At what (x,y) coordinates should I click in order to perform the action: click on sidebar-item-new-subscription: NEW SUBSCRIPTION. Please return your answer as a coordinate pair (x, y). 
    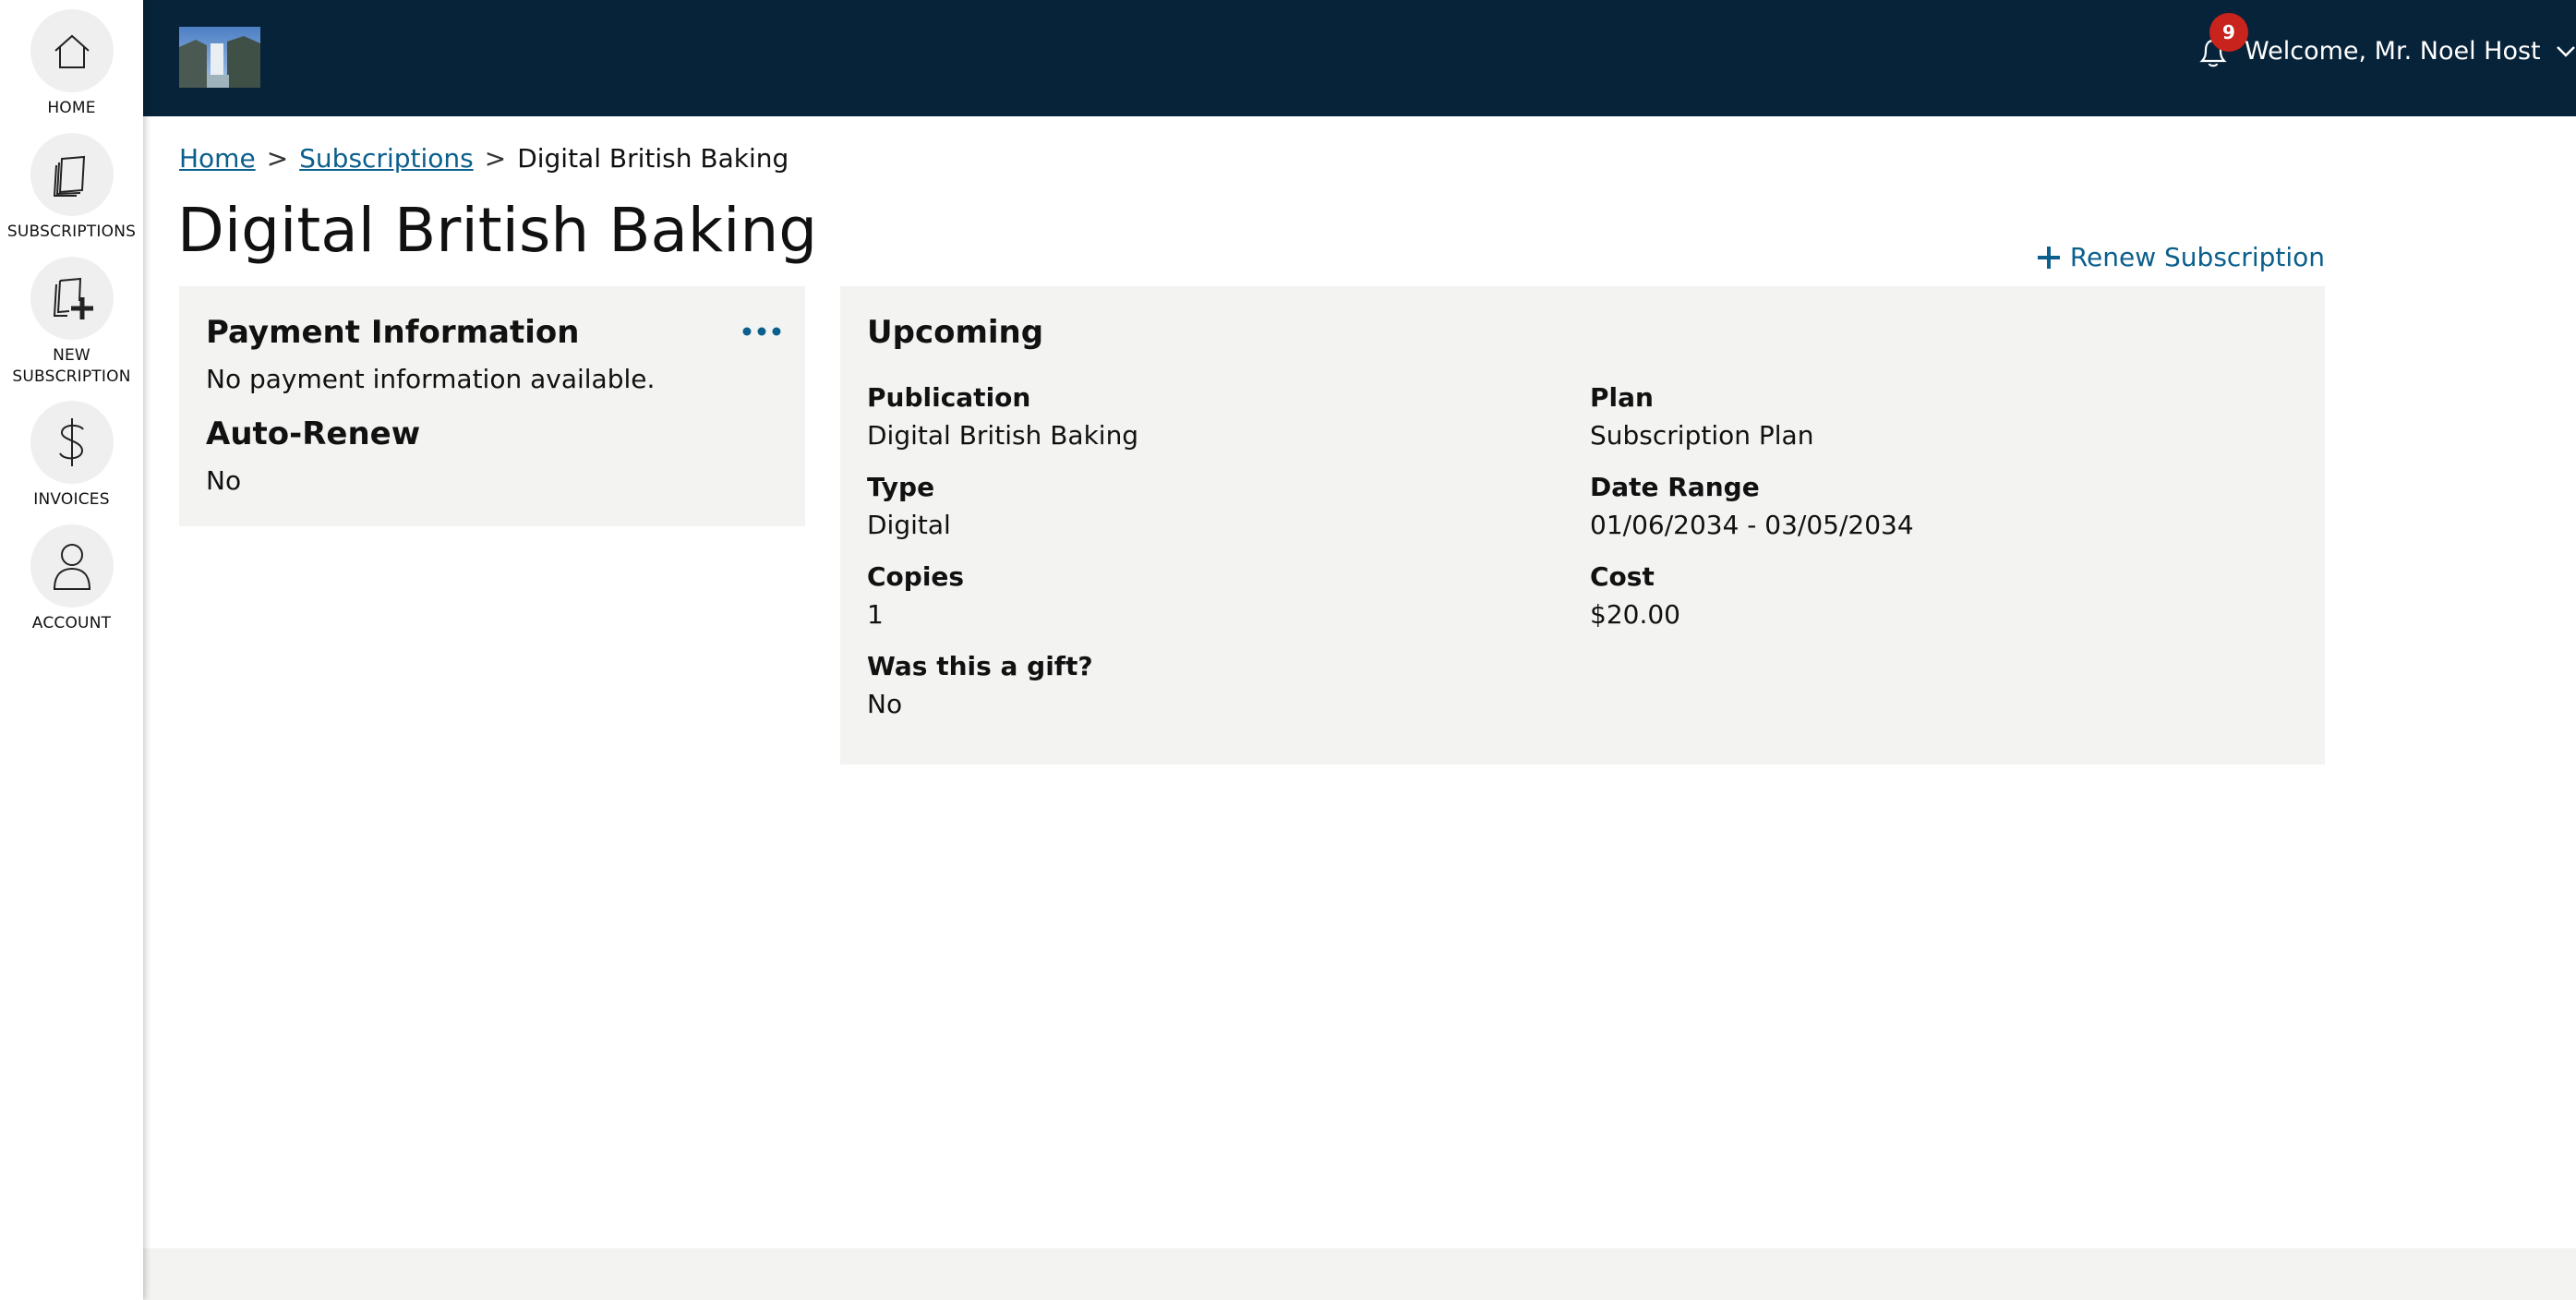
    Looking at the image, I should click on (71, 322).